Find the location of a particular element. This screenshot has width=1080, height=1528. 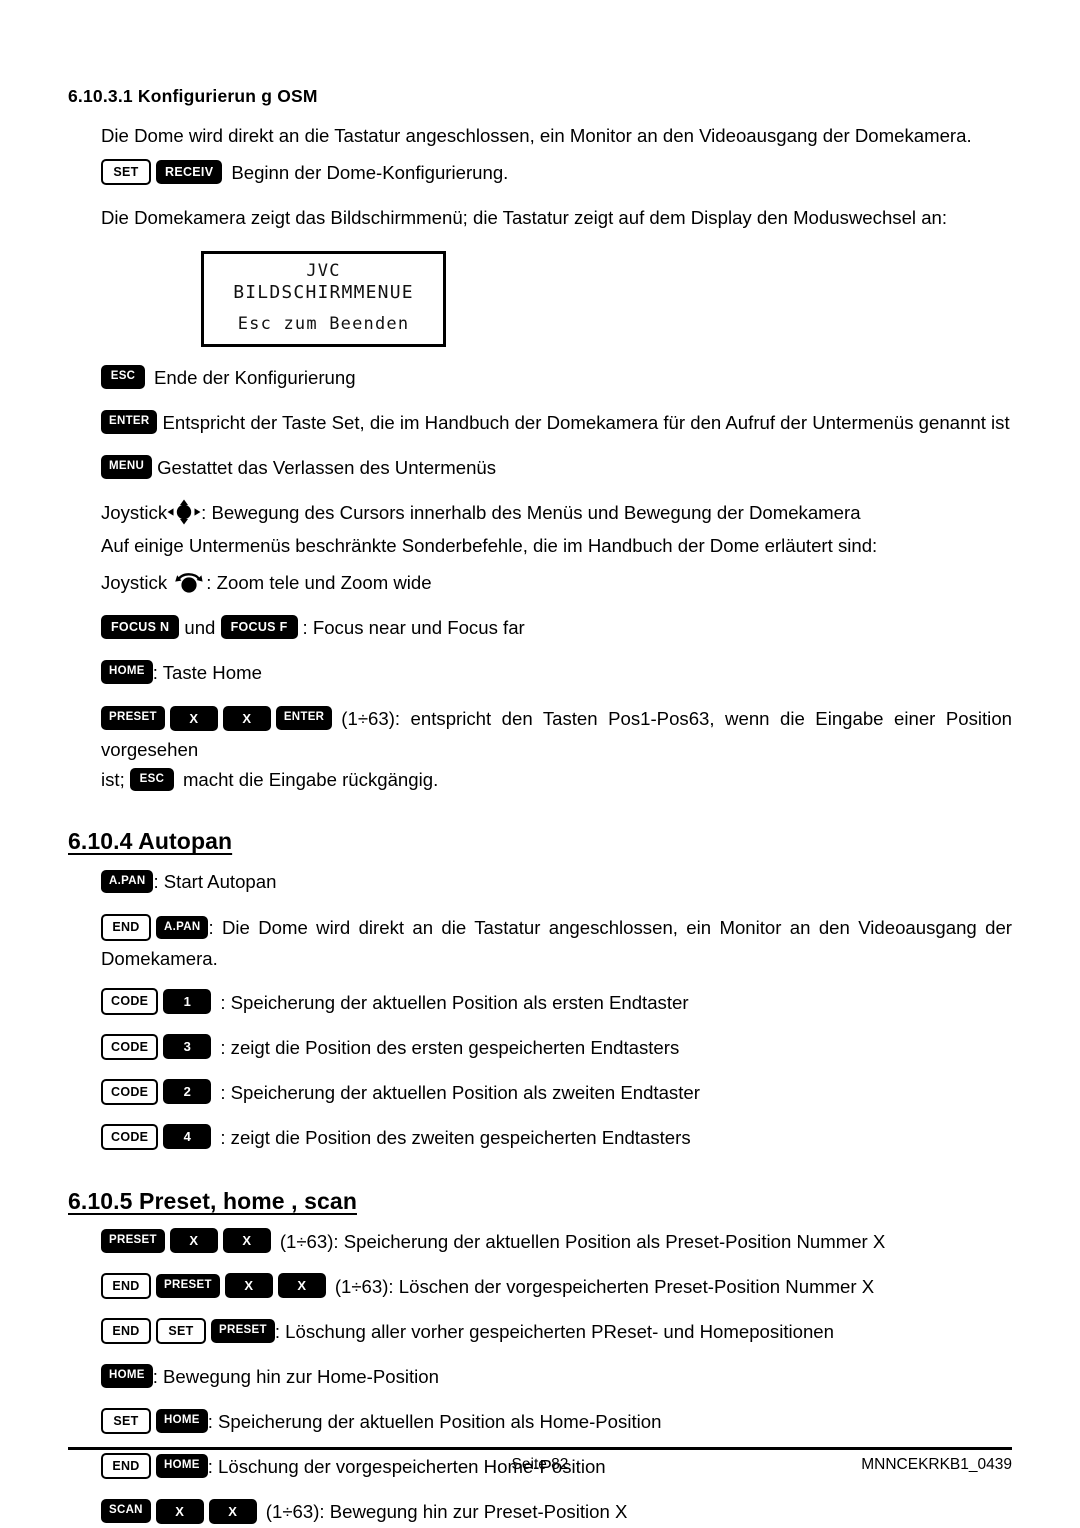

focus-conjunction: und is located at coordinates (200, 628).